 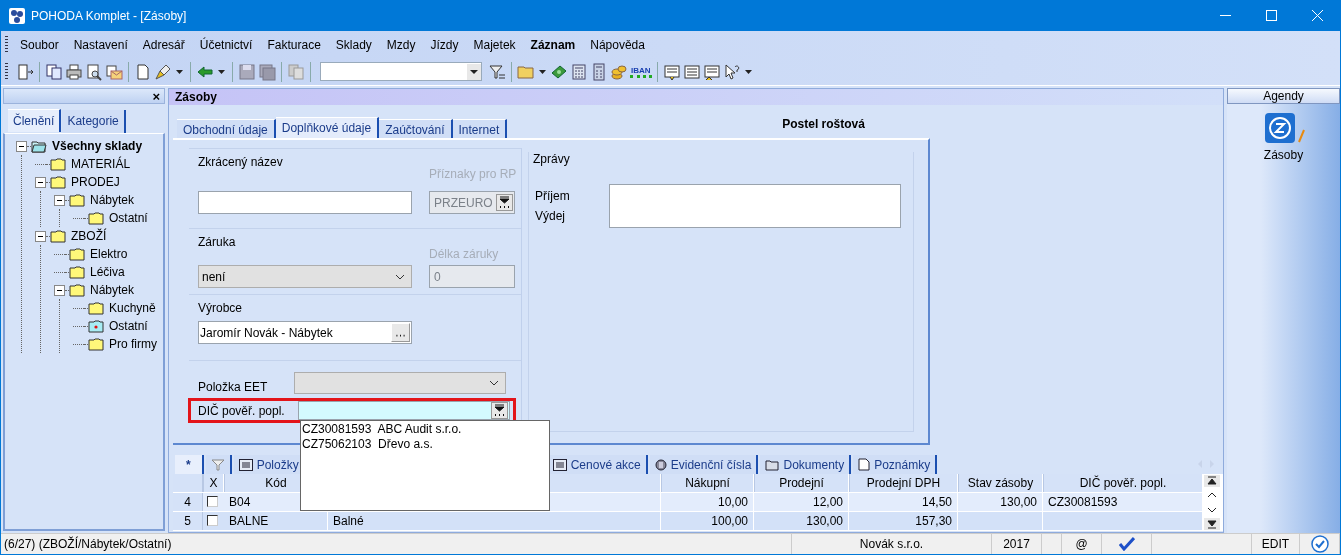 What do you see at coordinates (94, 121) in the screenshot?
I see `tab: Kategorie` at bounding box center [94, 121].